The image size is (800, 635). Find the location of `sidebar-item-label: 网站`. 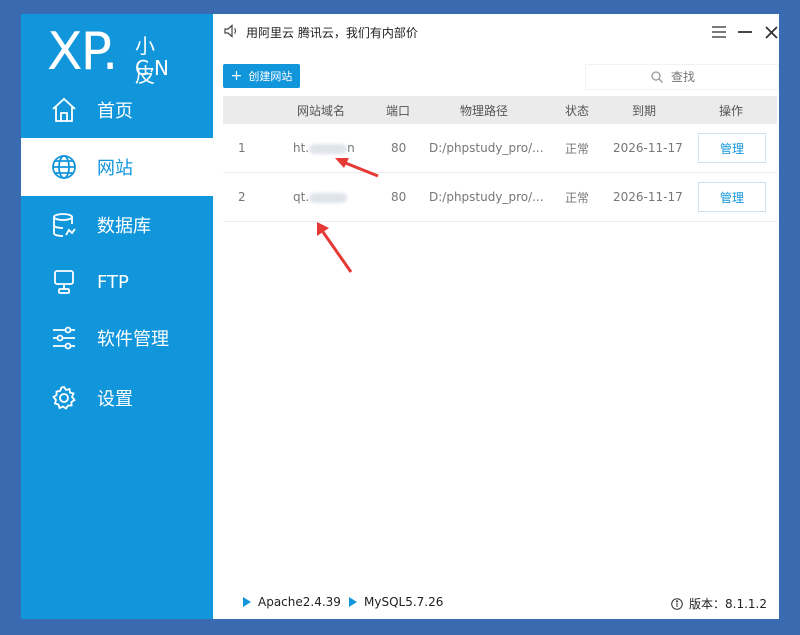

sidebar-item-label: 网站 is located at coordinates (115, 168).